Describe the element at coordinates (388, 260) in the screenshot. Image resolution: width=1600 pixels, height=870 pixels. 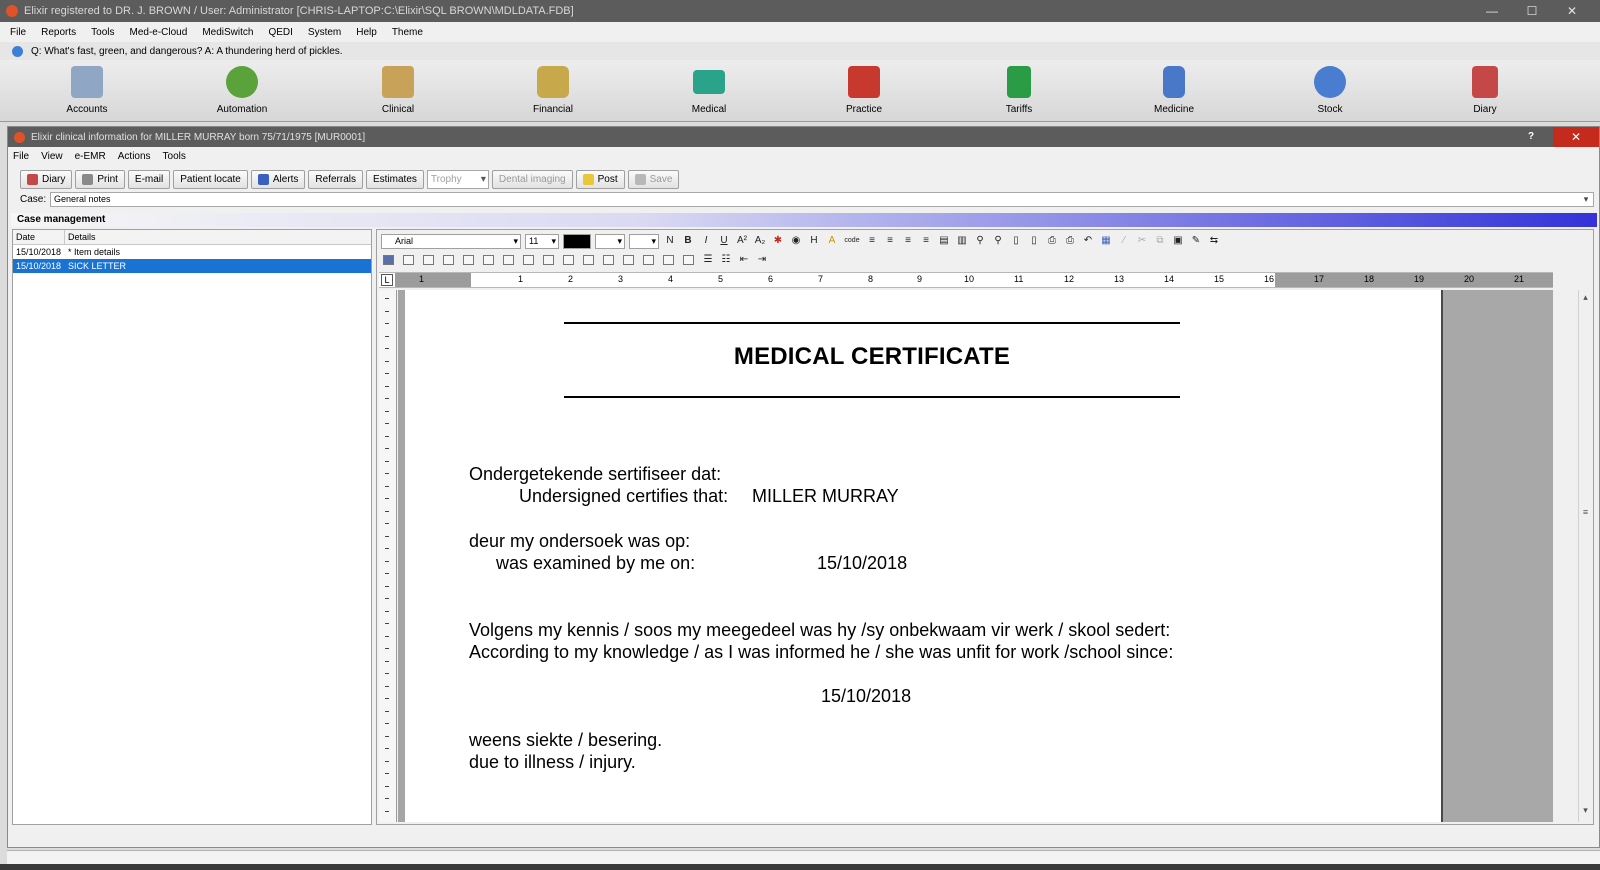
I see `insert-table-icon` at that location.